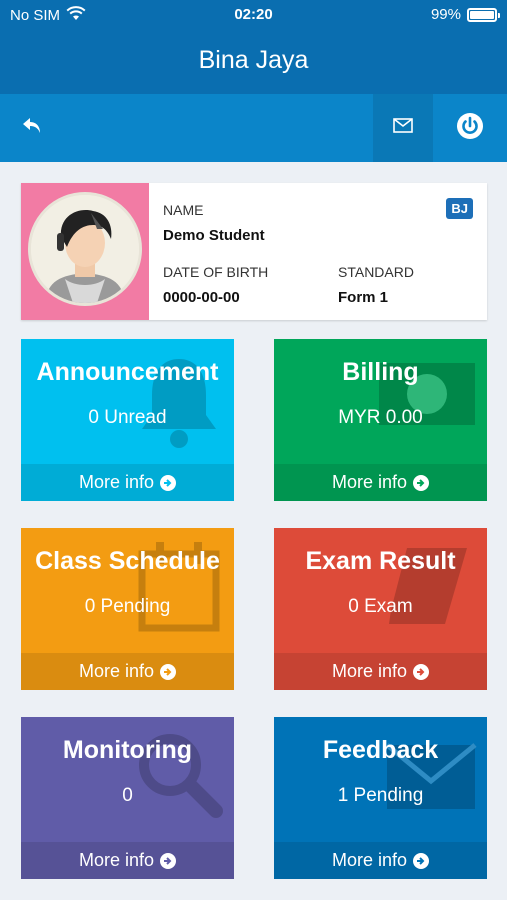 The width and height of the screenshot is (507, 900). What do you see at coordinates (380, 561) in the screenshot?
I see `tile-title: Exam Result` at bounding box center [380, 561].